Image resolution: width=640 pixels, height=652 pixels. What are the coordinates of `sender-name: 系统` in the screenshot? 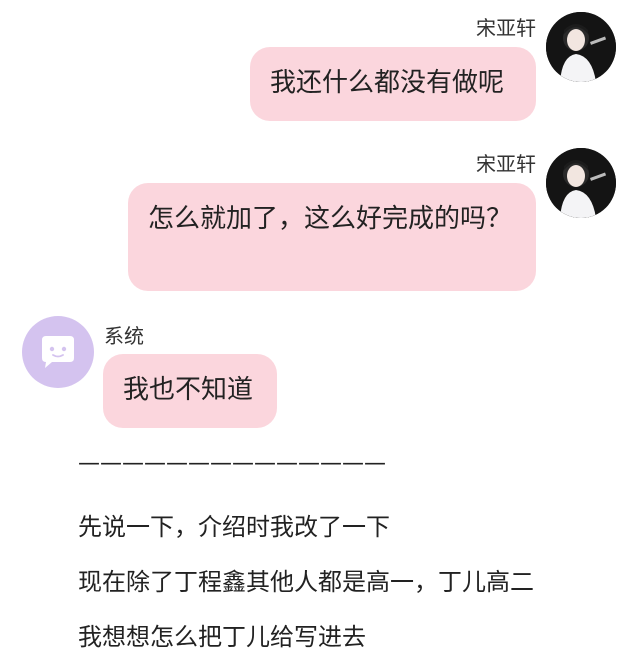 It's located at (124, 336).